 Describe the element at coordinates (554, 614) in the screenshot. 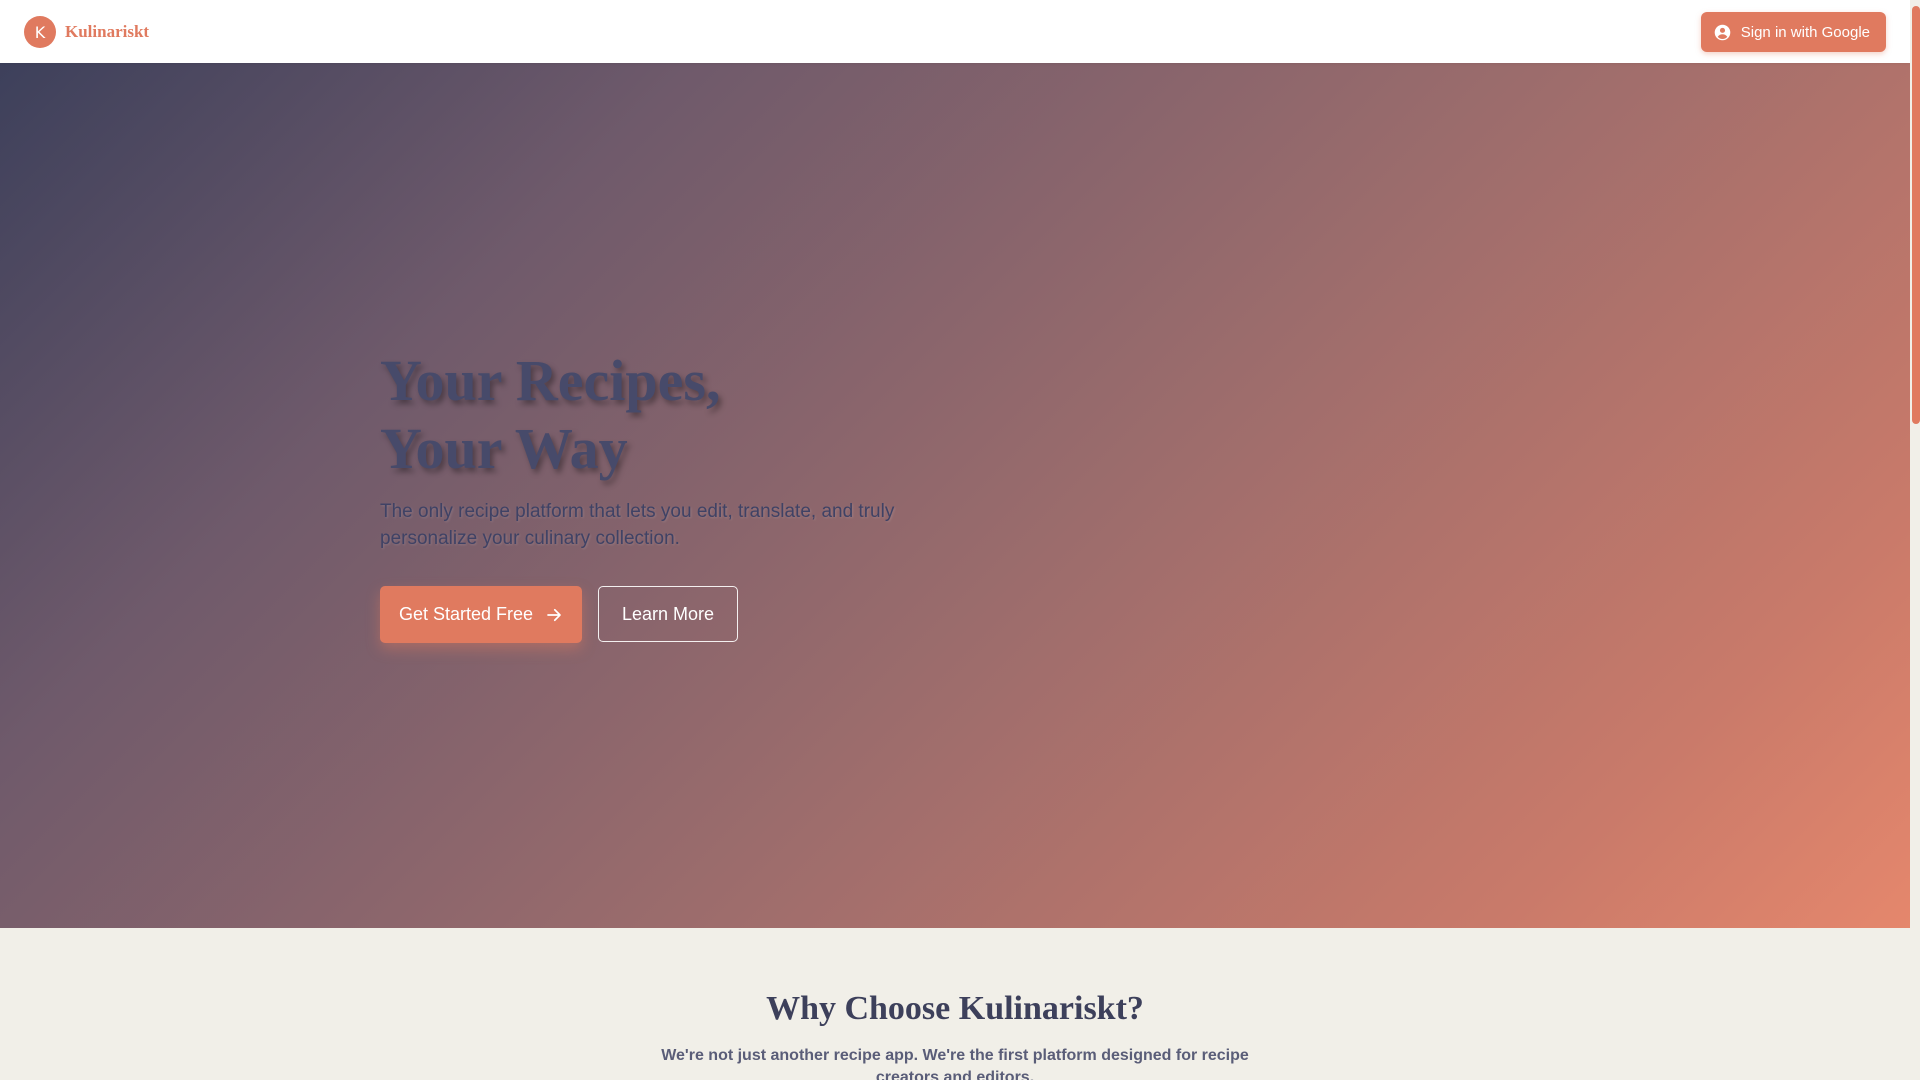

I see `arrow-right-icon` at that location.